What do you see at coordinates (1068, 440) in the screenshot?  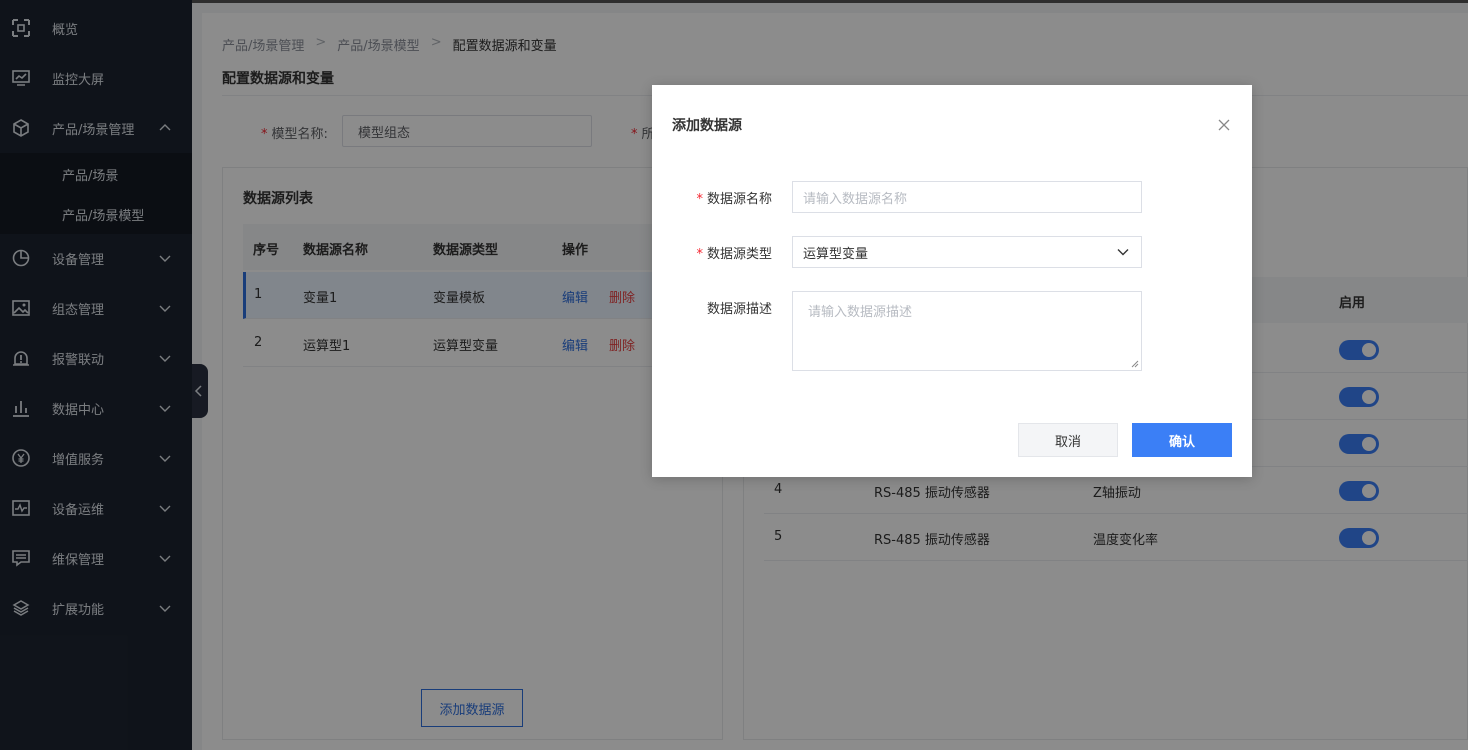 I see `cancel-button: 取消` at bounding box center [1068, 440].